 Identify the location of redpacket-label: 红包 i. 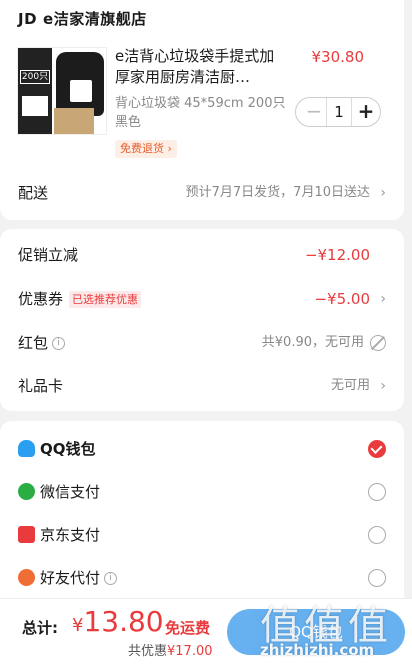
(42, 343).